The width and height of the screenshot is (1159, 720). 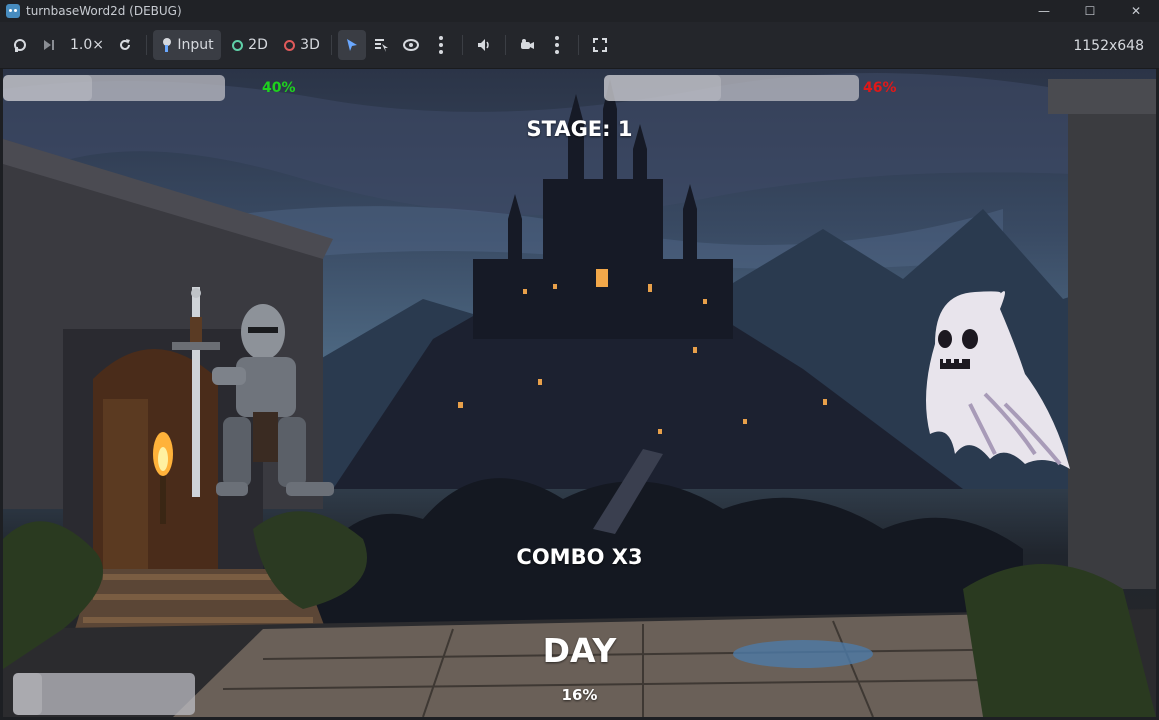 What do you see at coordinates (253, 392) in the screenshot?
I see `knight-player-sprite` at bounding box center [253, 392].